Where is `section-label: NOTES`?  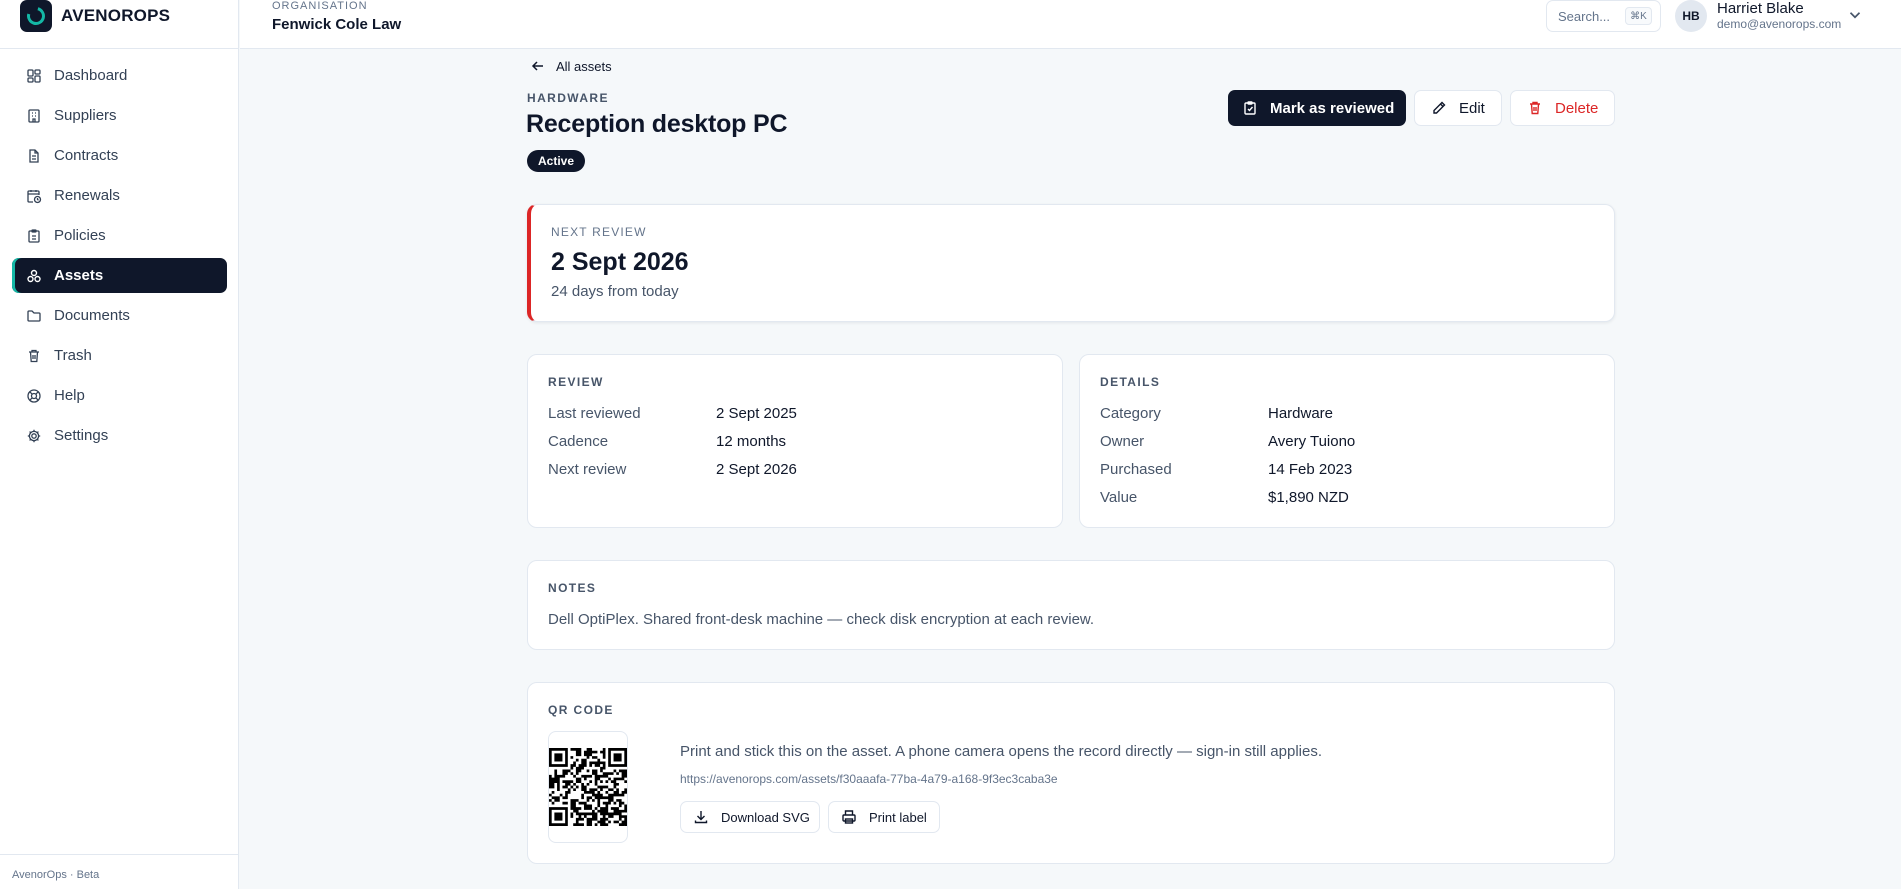
section-label: NOTES is located at coordinates (572, 588).